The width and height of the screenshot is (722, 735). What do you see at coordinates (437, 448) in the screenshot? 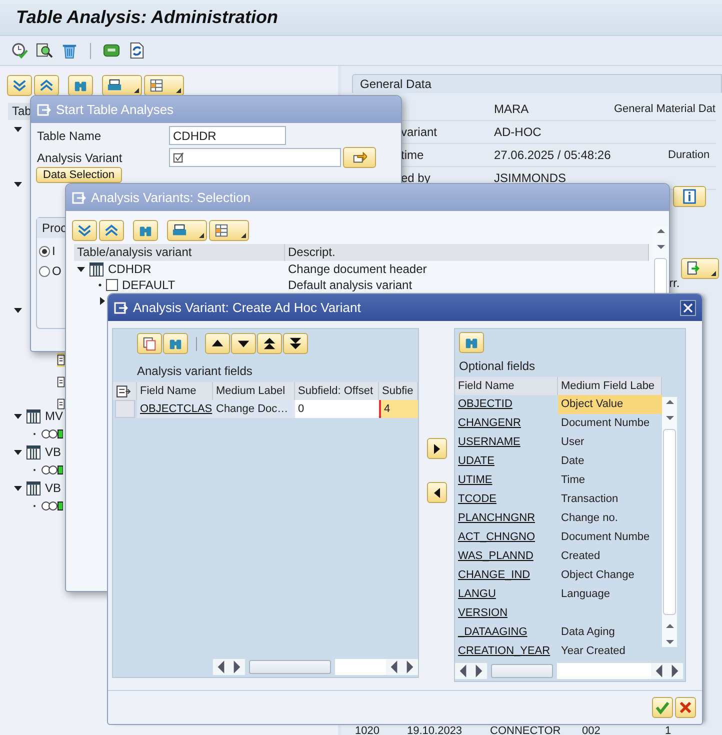
I see `add-field-button` at bounding box center [437, 448].